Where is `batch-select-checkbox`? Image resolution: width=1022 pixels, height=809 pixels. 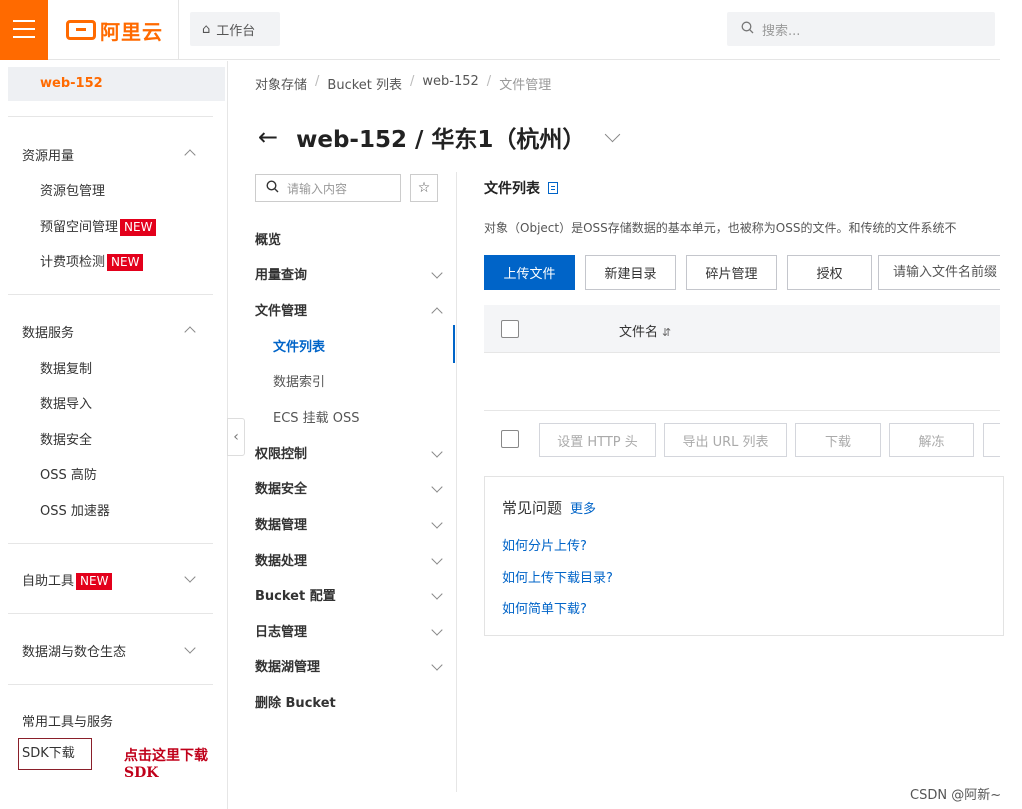 batch-select-checkbox is located at coordinates (510, 439).